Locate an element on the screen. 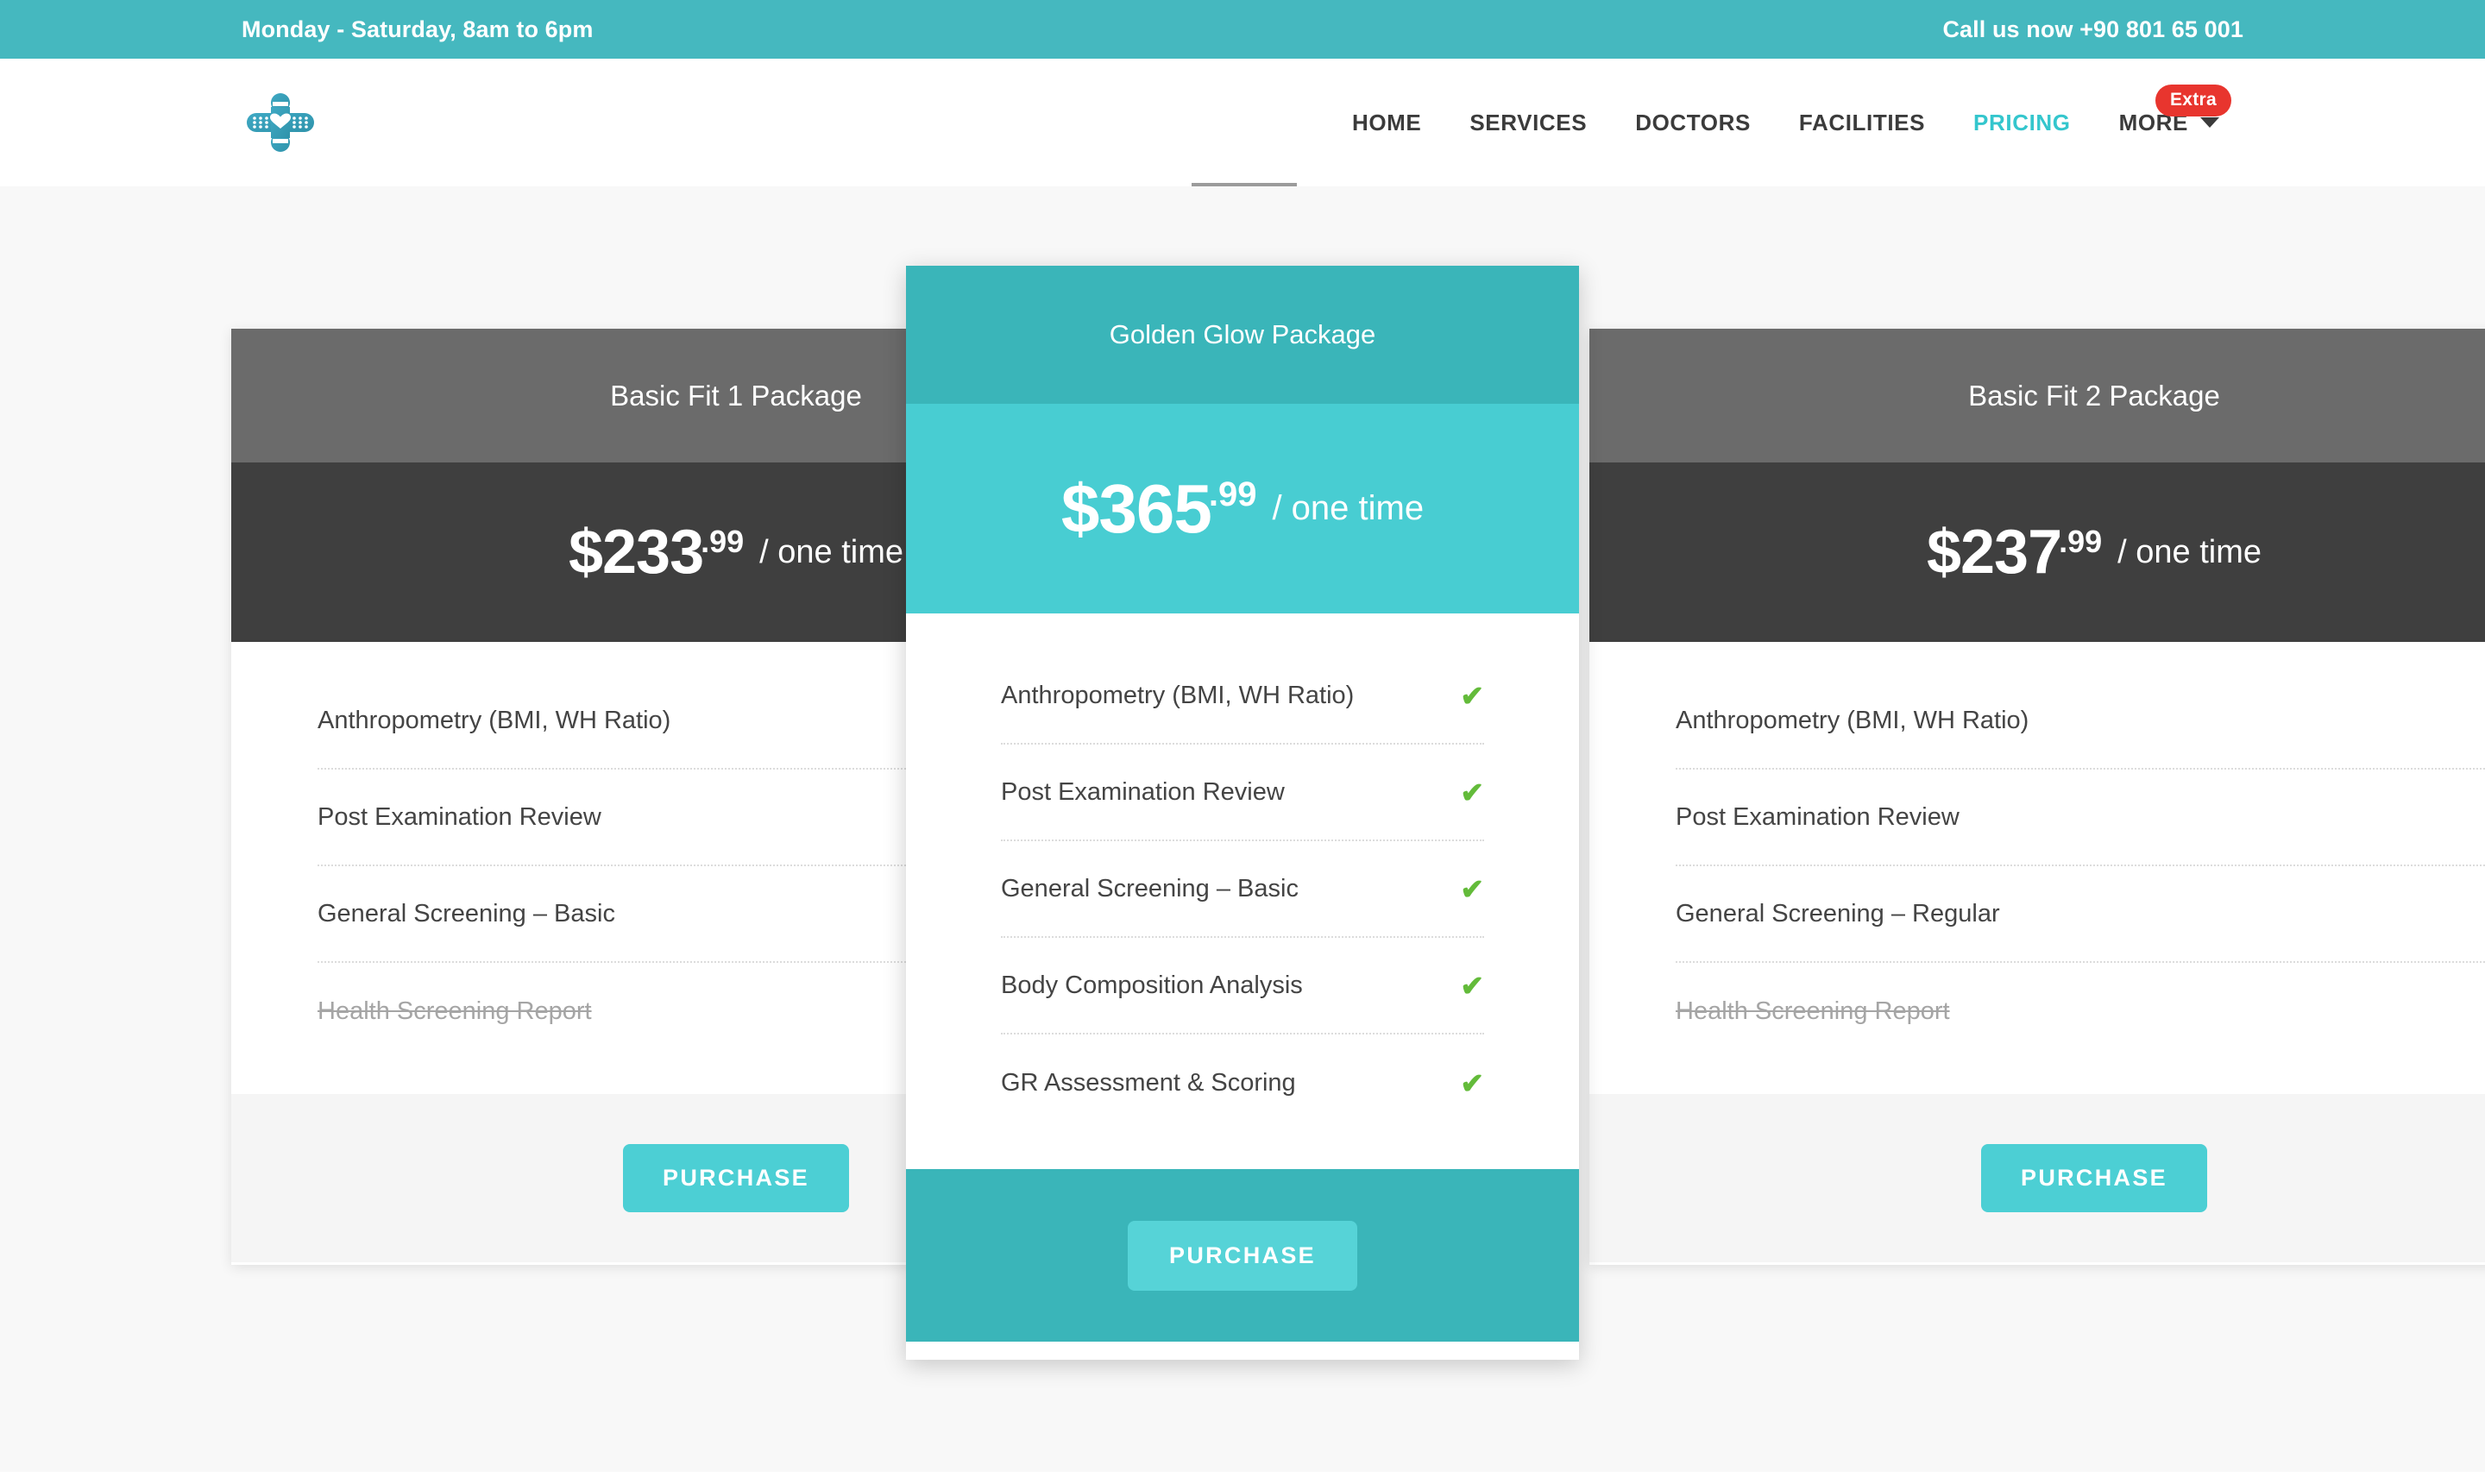 This screenshot has height=1484, width=2485. nav-item-more: MORE is located at coordinates (2169, 122).